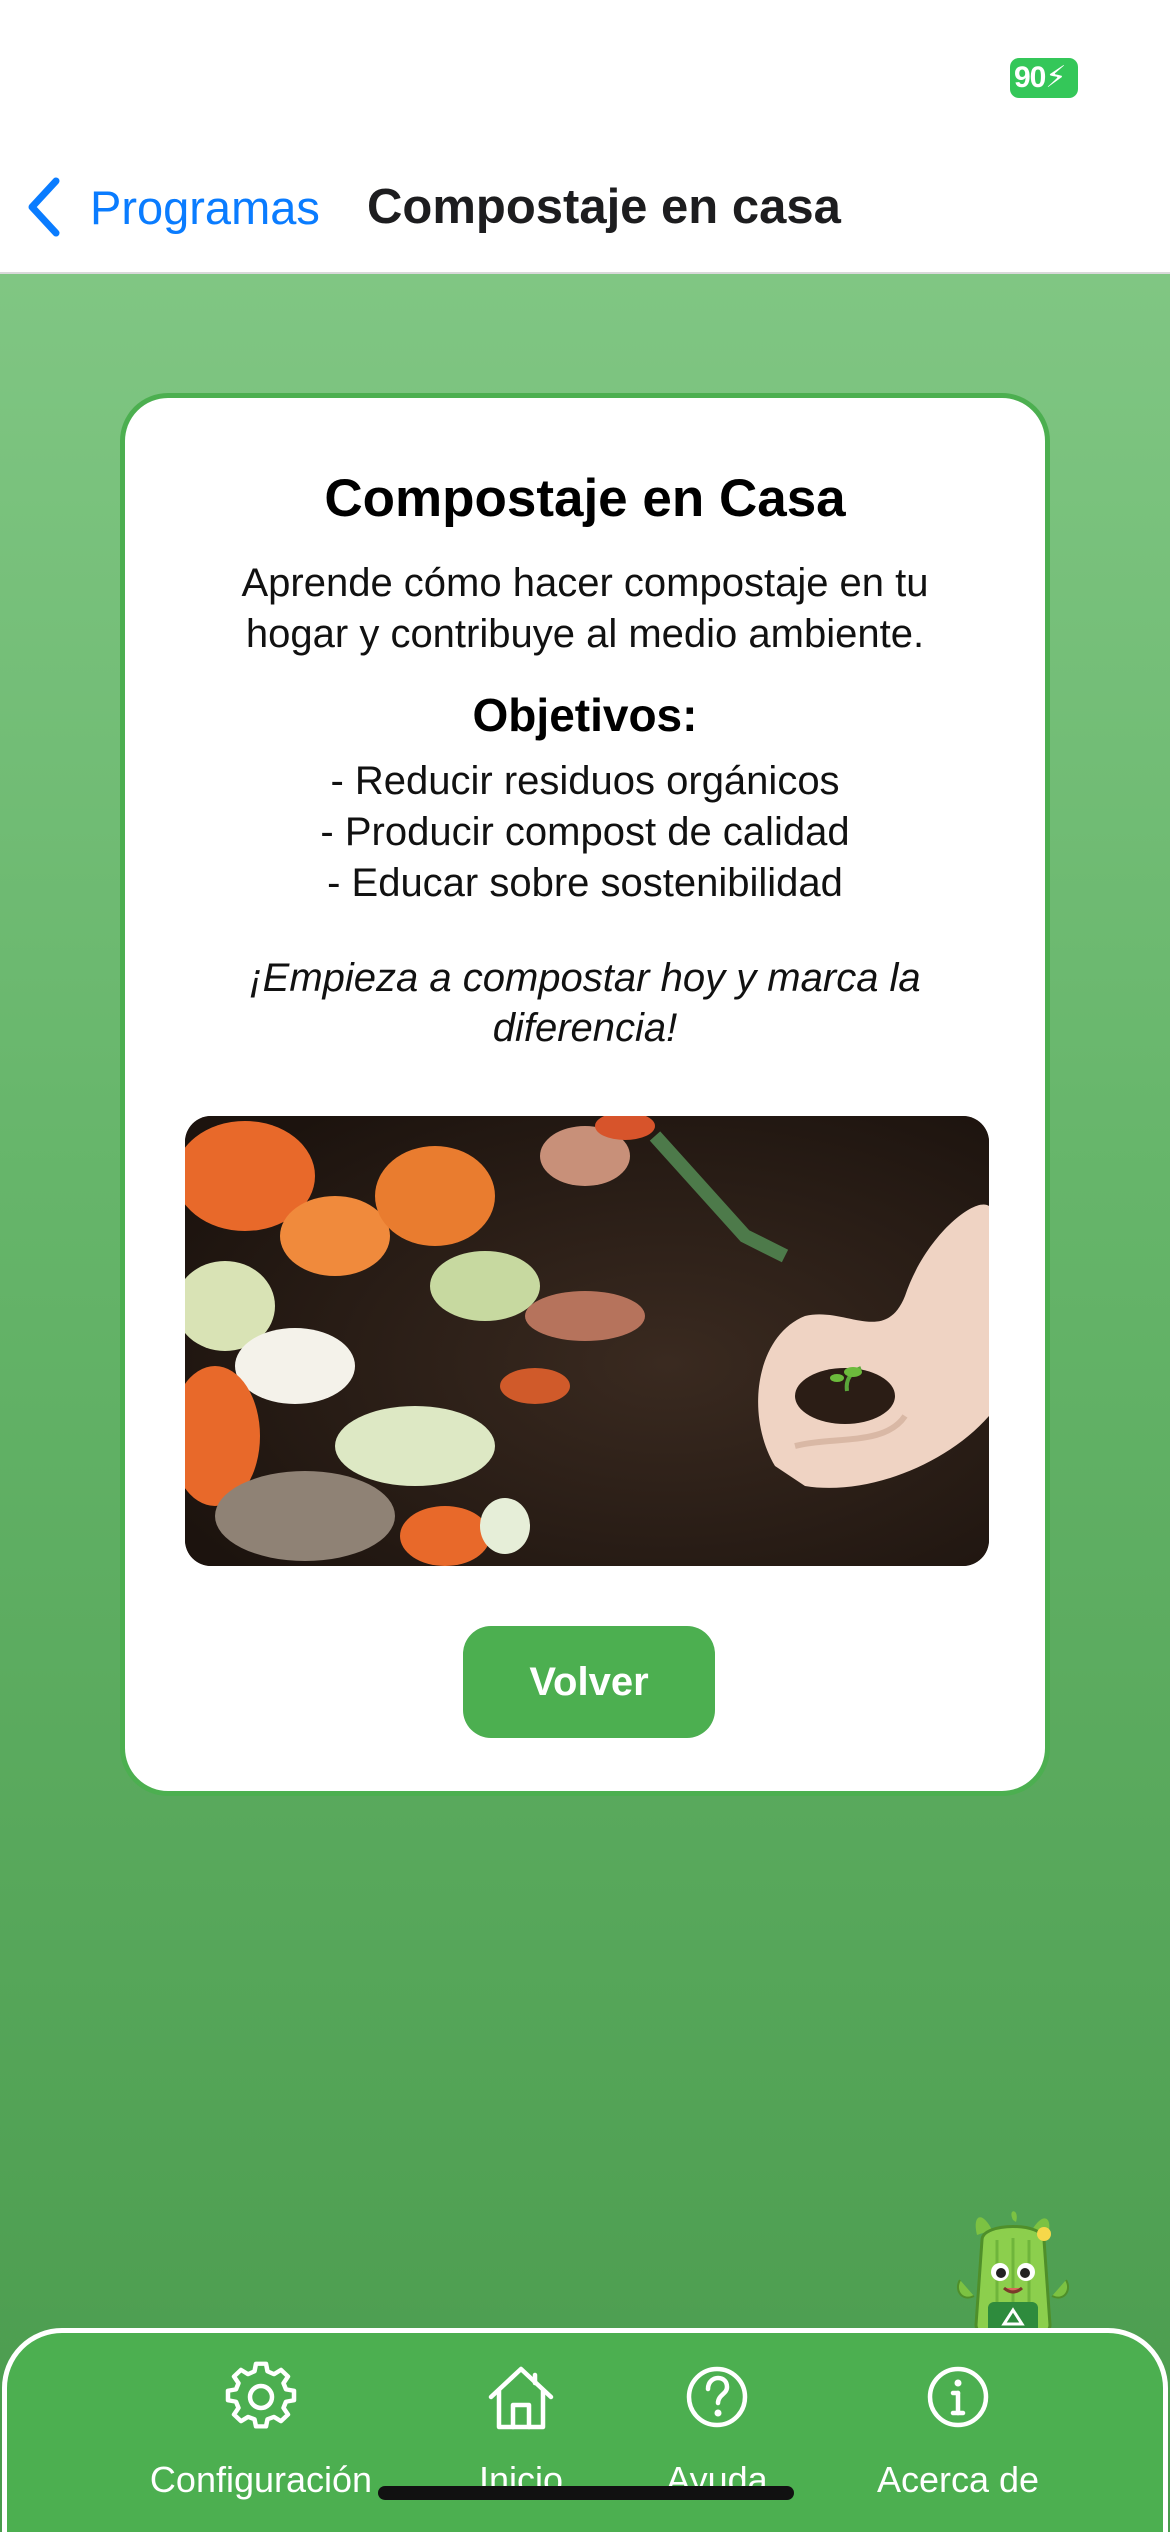 This screenshot has height=2532, width=1170. I want to click on gear-icon, so click(261, 2395).